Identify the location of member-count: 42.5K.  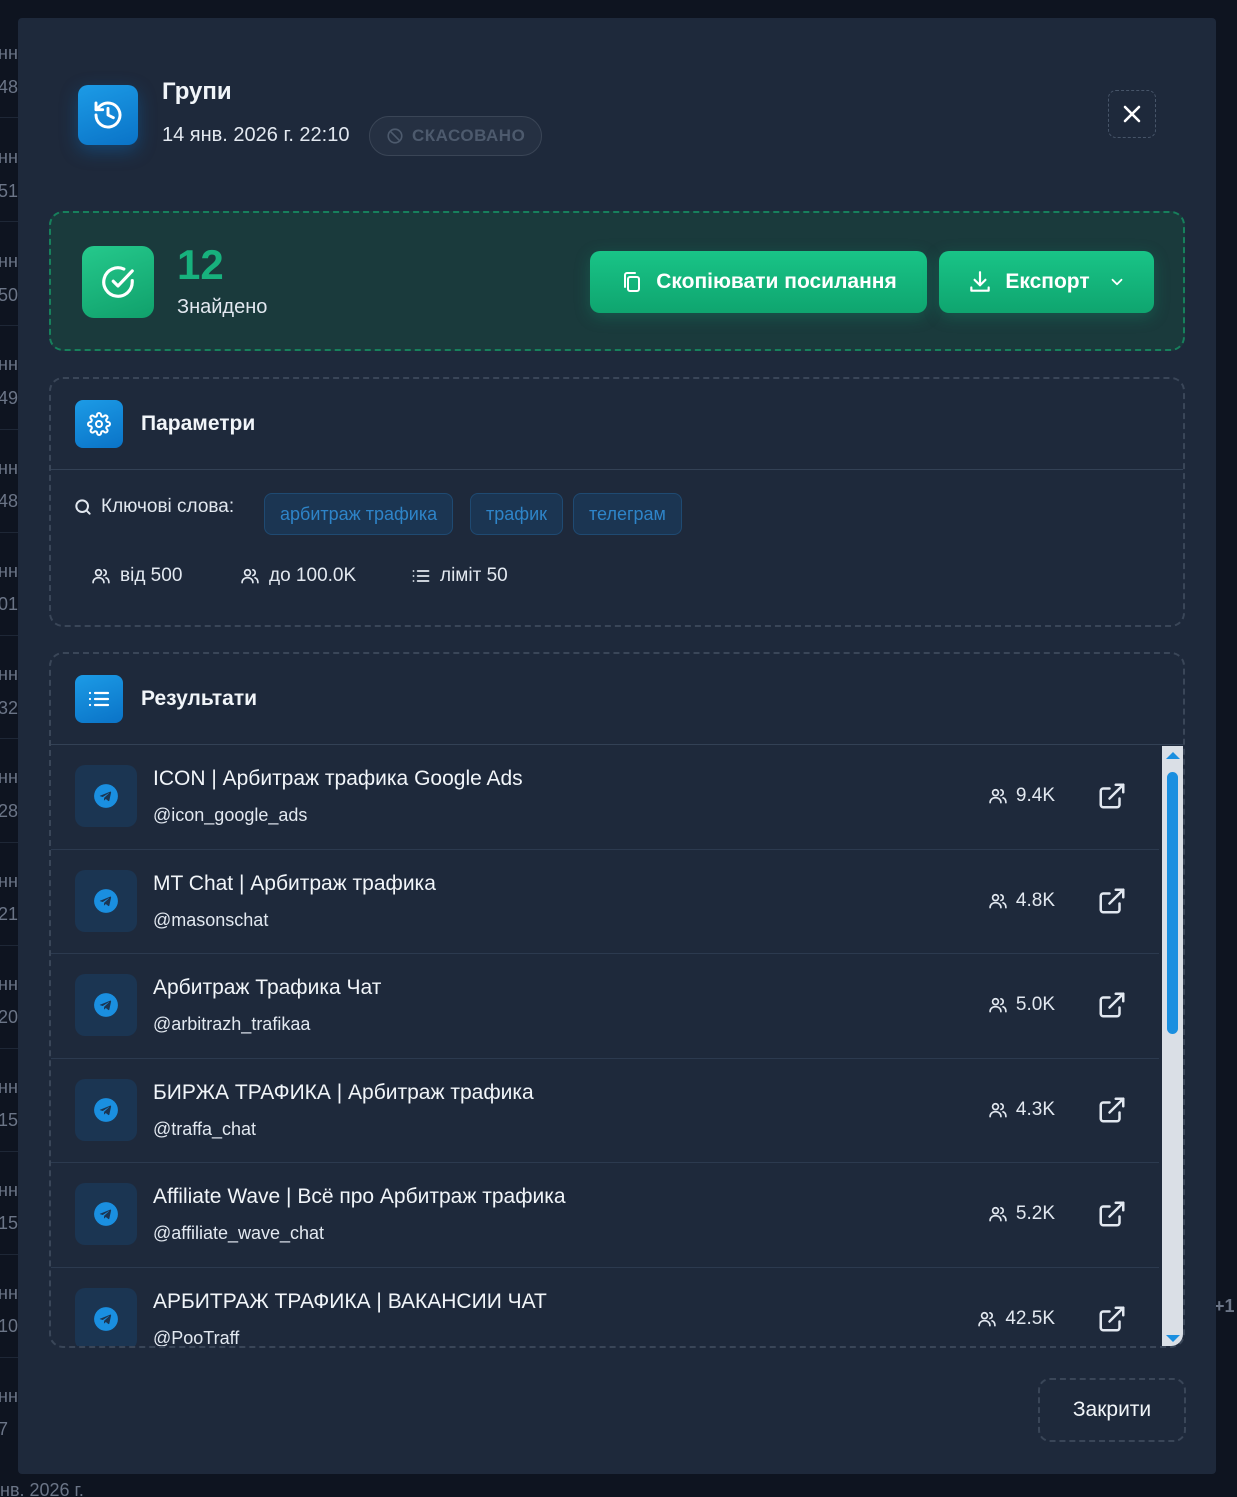
(1016, 1319).